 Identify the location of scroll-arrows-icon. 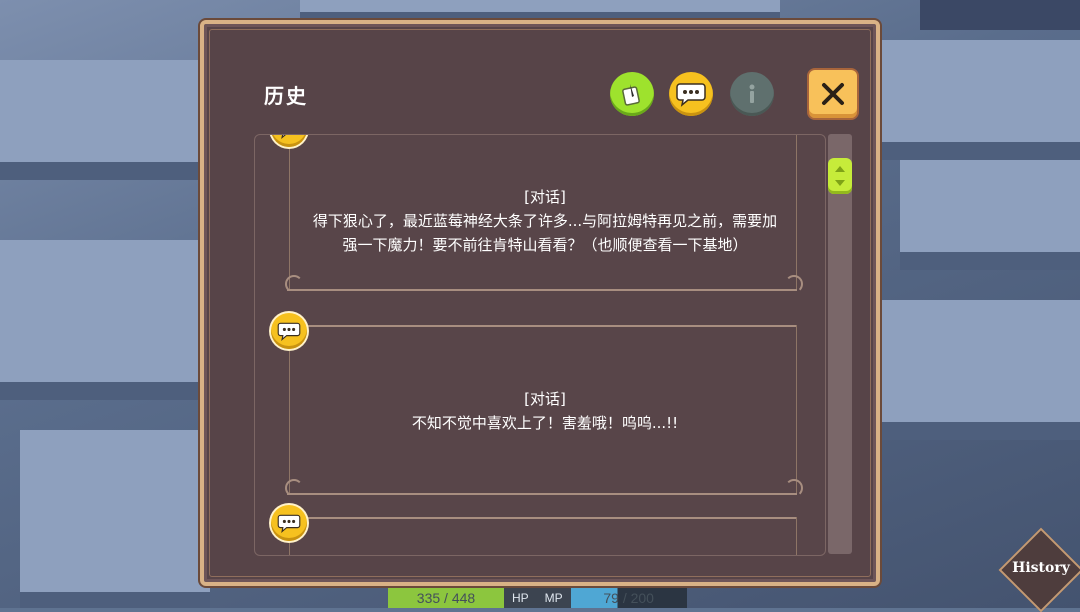
(840, 176).